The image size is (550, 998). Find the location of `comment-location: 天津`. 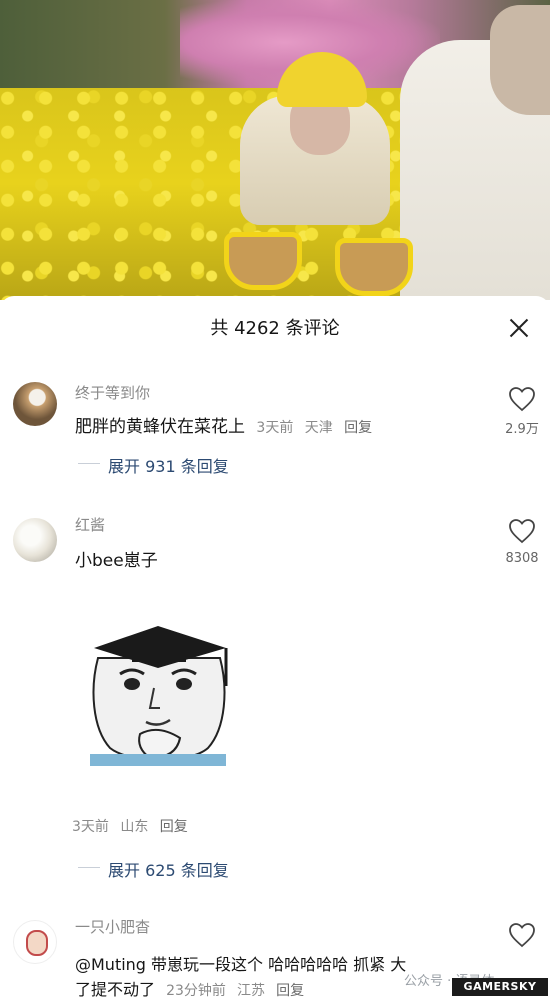

comment-location: 天津 is located at coordinates (318, 428).